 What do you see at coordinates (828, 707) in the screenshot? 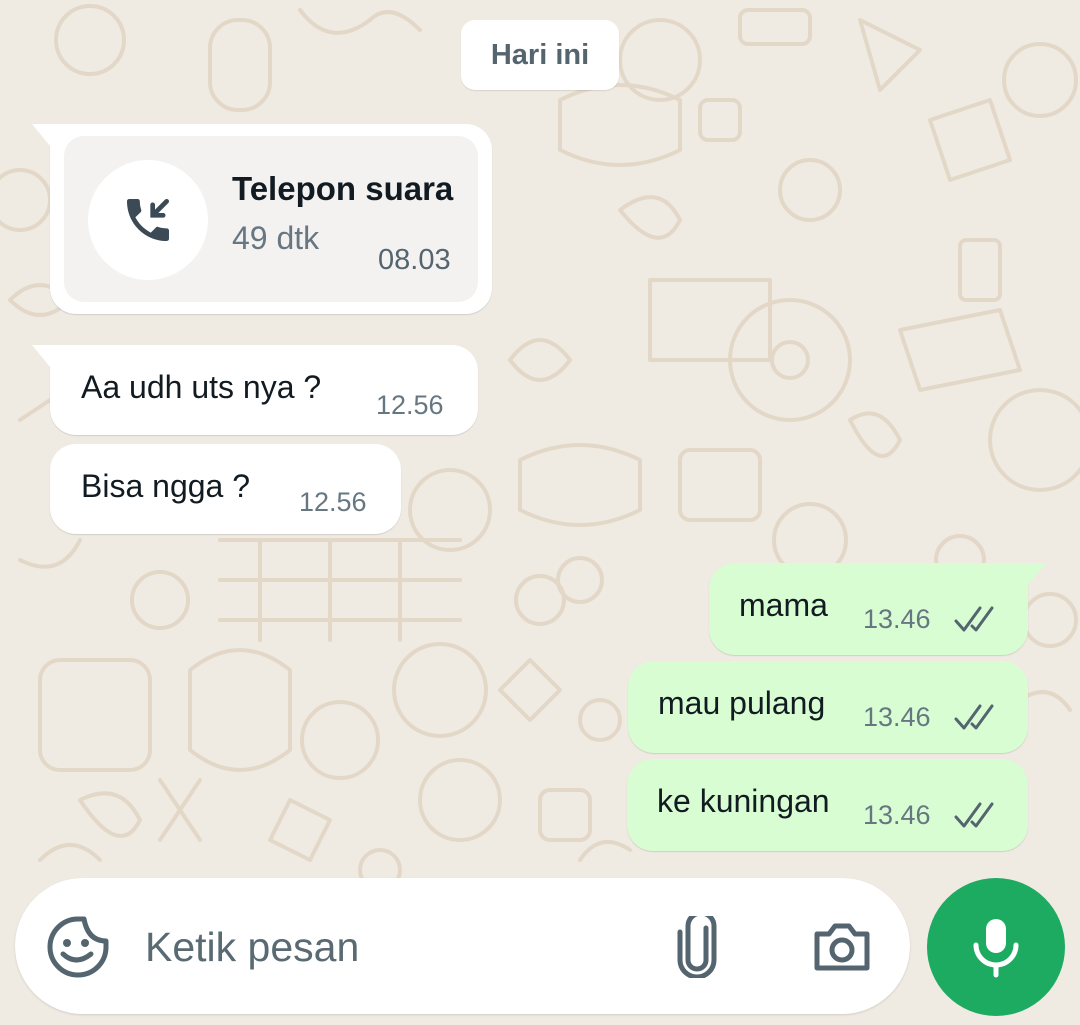
I see `outgoing-message: mau pulang 13.46` at bounding box center [828, 707].